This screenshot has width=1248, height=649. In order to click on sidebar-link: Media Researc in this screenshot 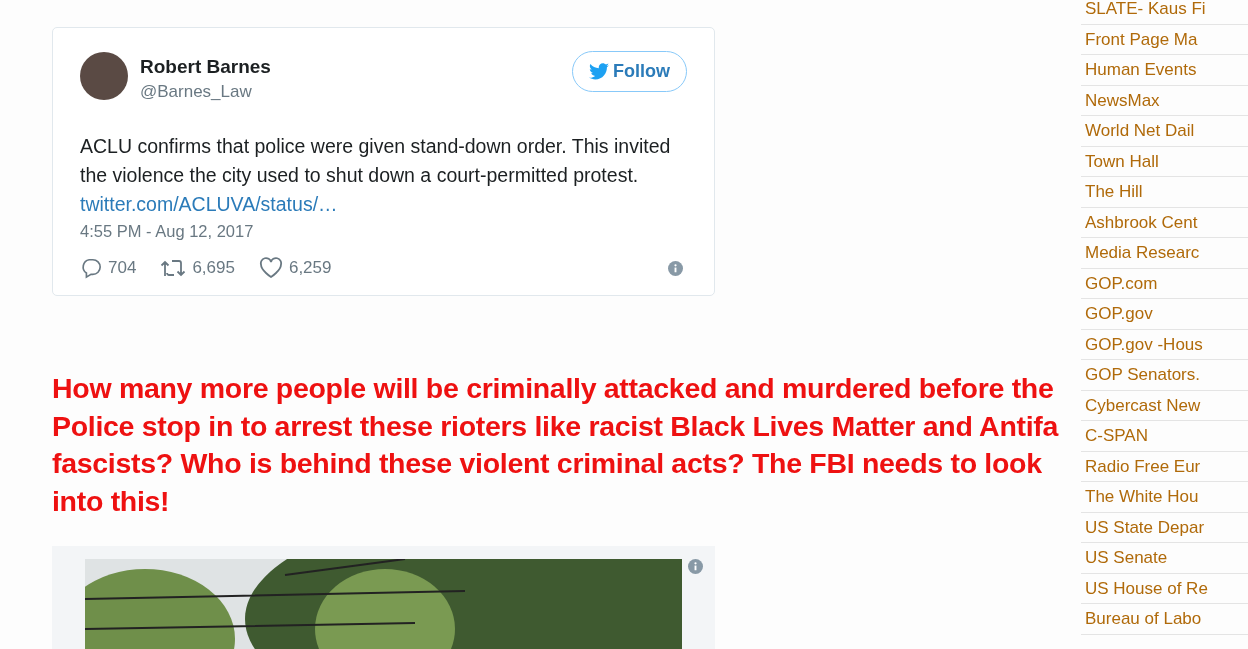, I will do `click(1164, 253)`.